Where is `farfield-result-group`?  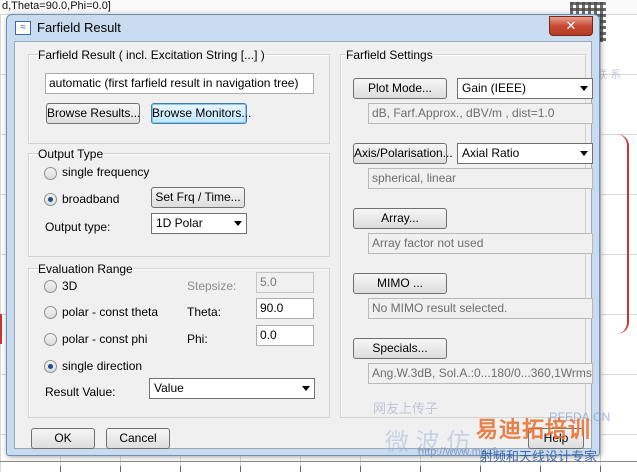
farfield-result-group is located at coordinates (179, 99).